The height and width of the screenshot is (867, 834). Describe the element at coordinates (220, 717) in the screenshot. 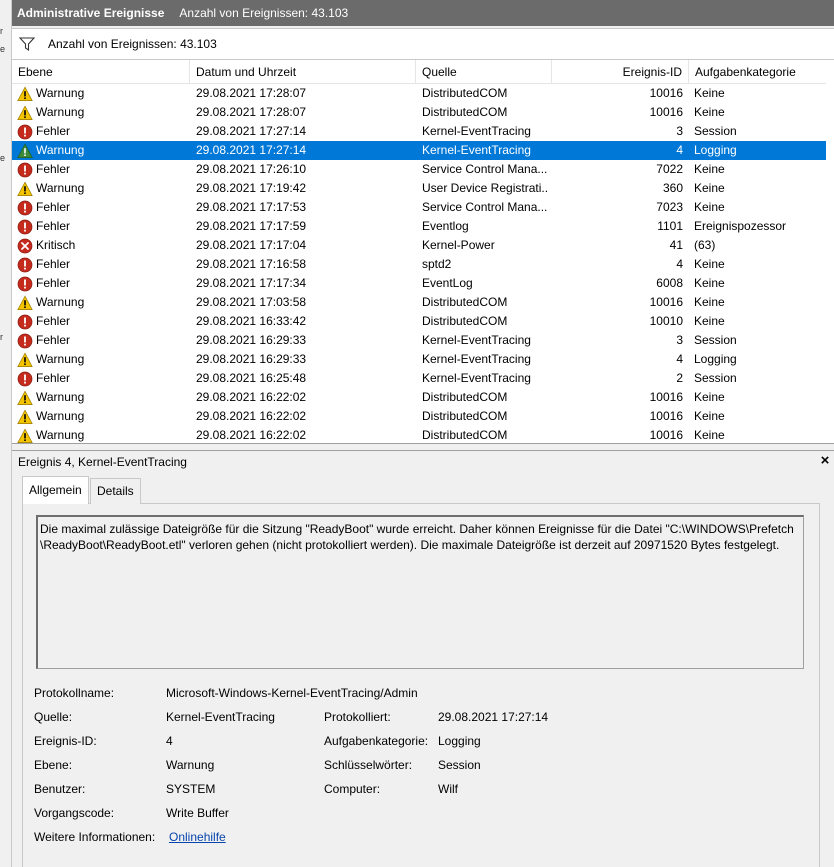

I see `source-value: Kernel-EventTracing` at that location.